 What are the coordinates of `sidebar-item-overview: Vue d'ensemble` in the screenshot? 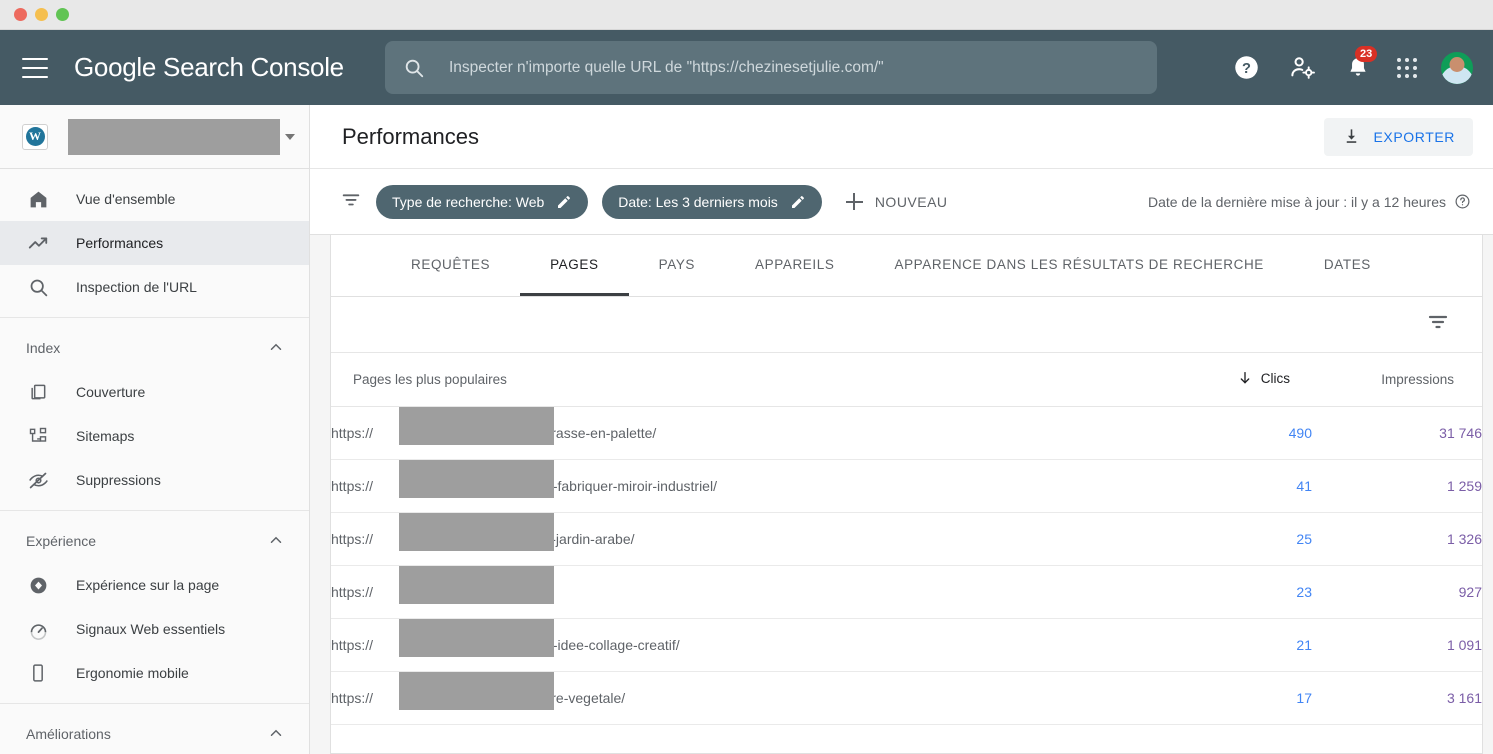 It's located at (154, 199).